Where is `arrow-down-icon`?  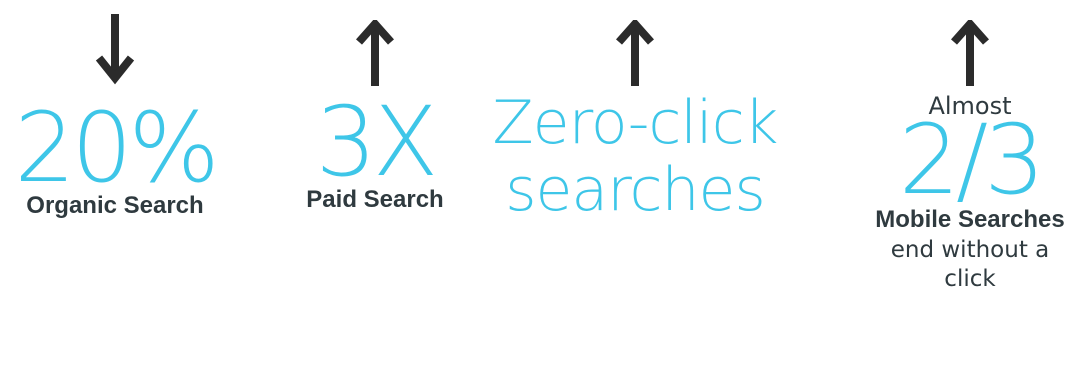 arrow-down-icon is located at coordinates (115, 49).